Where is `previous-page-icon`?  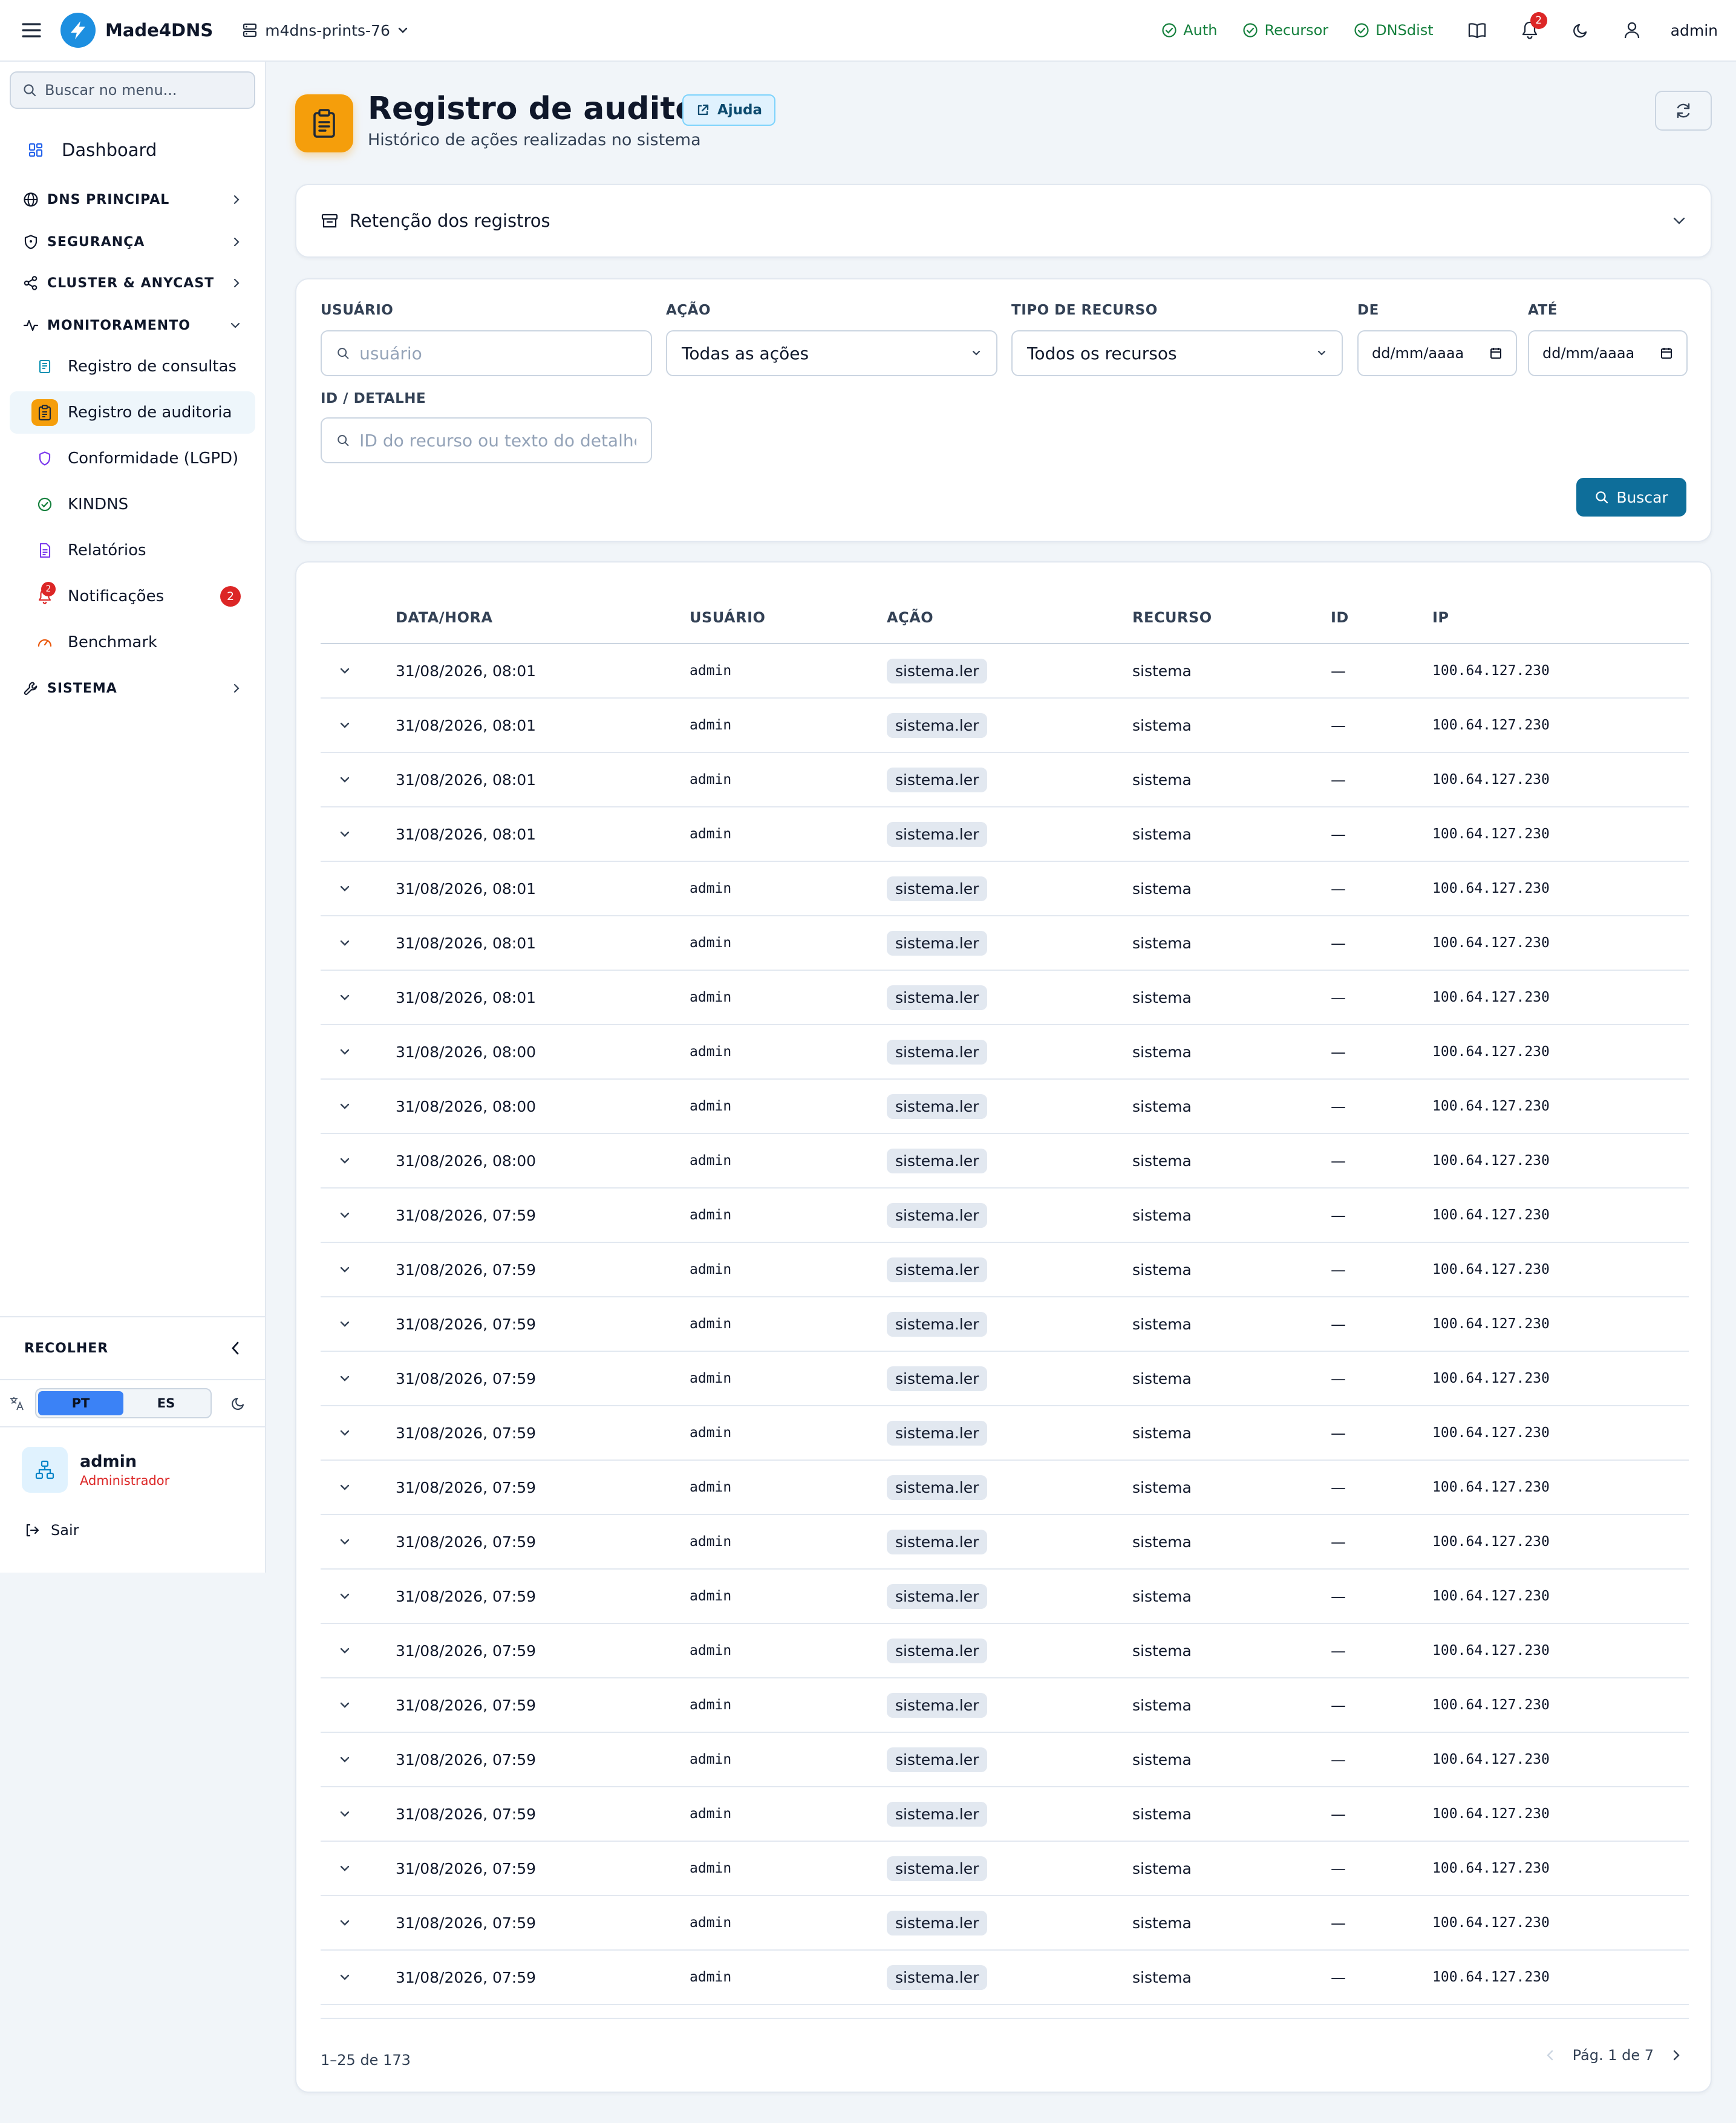 previous-page-icon is located at coordinates (1550, 2055).